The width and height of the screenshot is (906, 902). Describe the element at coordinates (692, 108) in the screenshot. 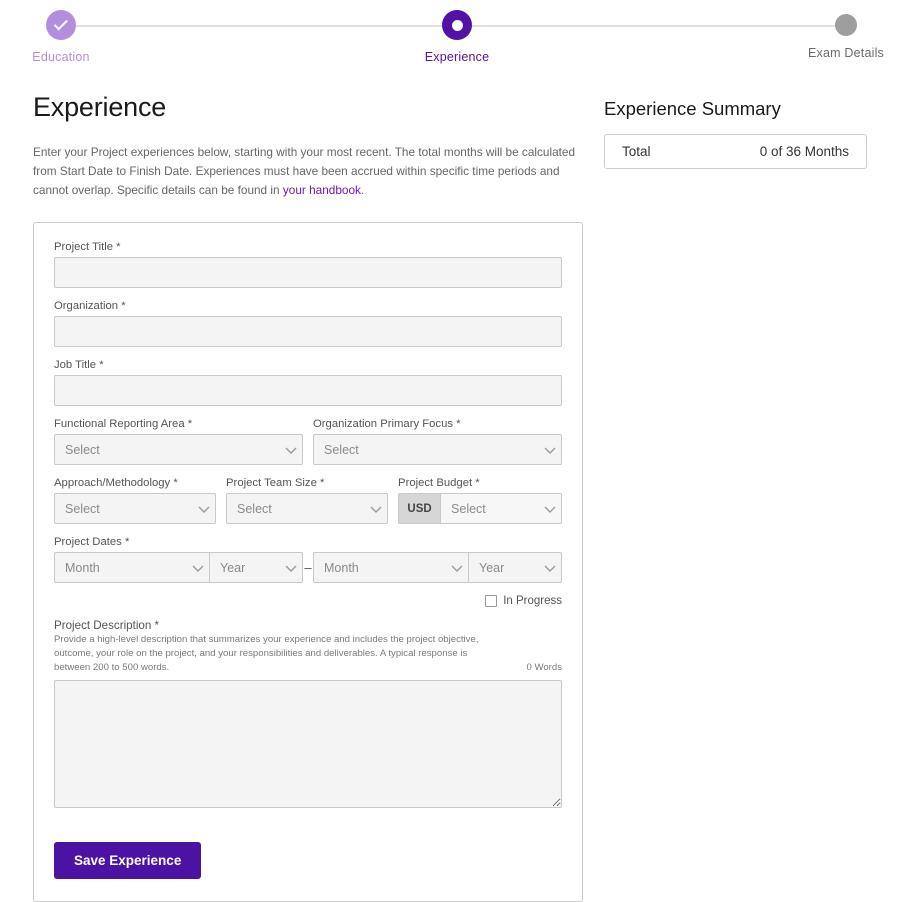

I see `experience-summary-title: Experience Summary` at that location.